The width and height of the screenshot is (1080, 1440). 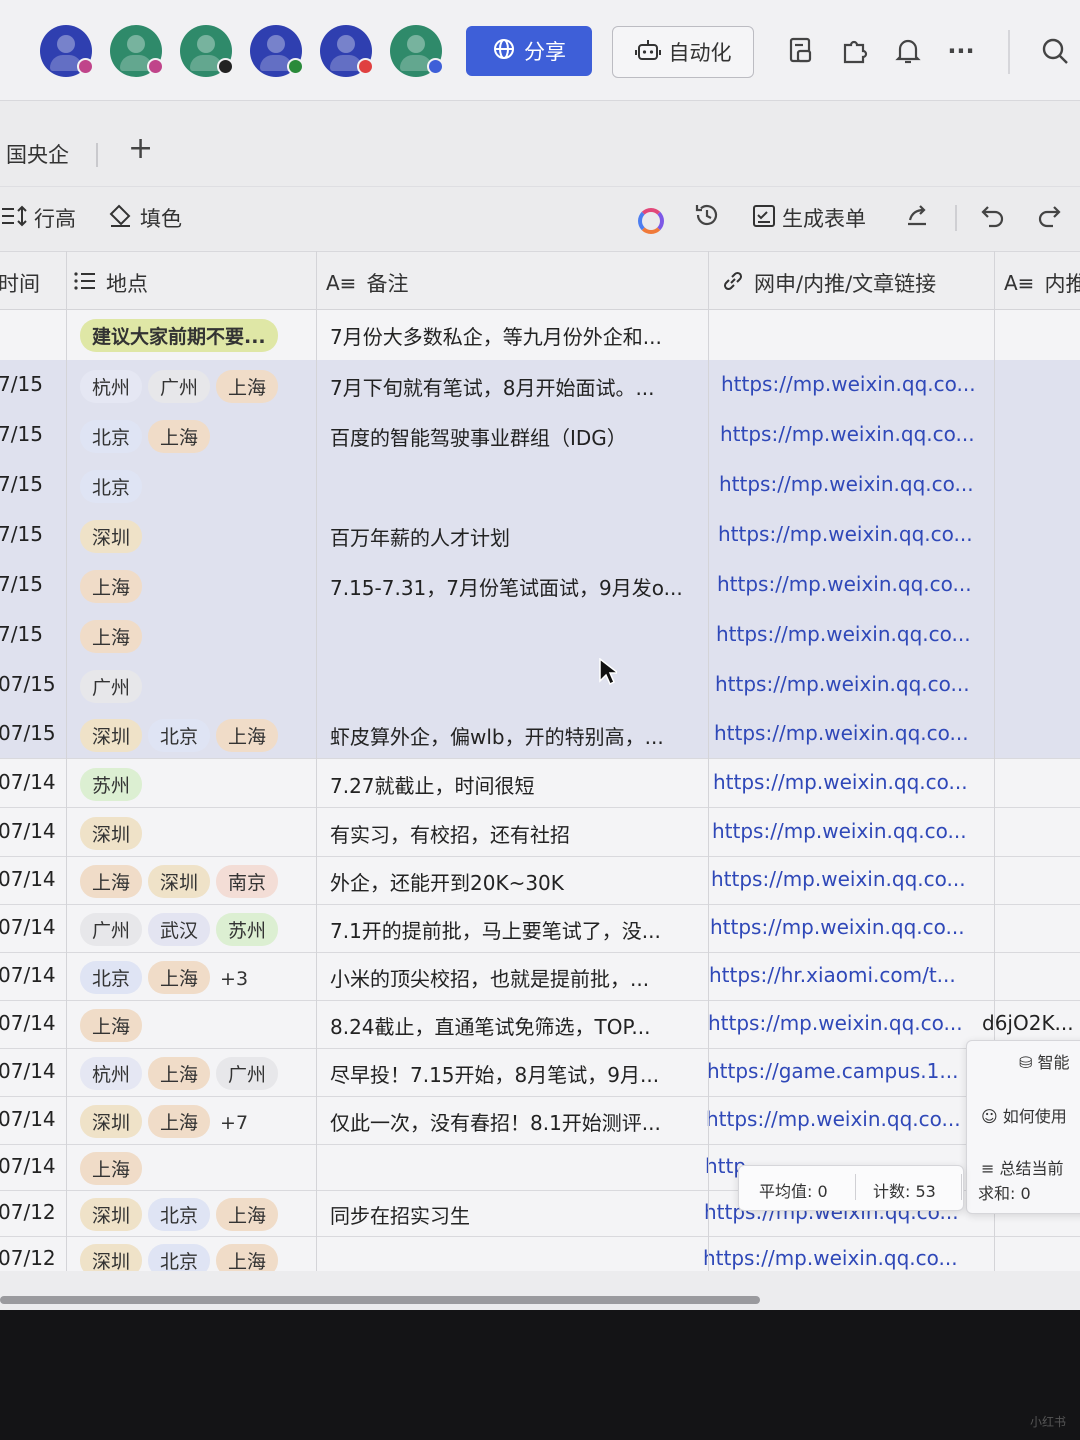 What do you see at coordinates (829, 283) in the screenshot?
I see `column-header-link: 网申/内推/文章链接` at bounding box center [829, 283].